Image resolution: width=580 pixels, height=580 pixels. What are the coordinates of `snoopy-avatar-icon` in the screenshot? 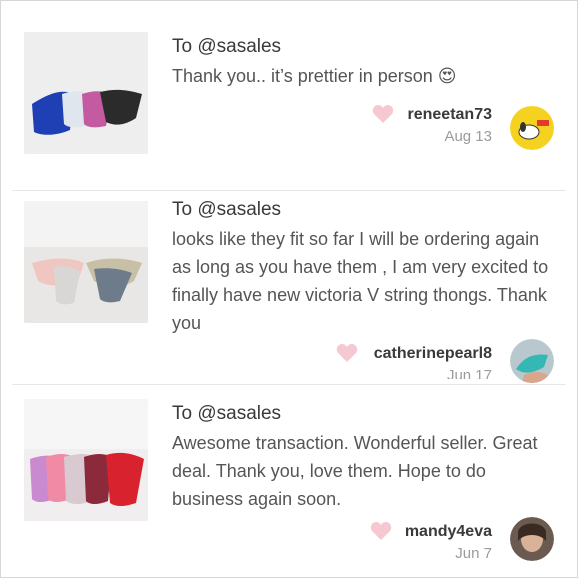 It's located at (532, 128).